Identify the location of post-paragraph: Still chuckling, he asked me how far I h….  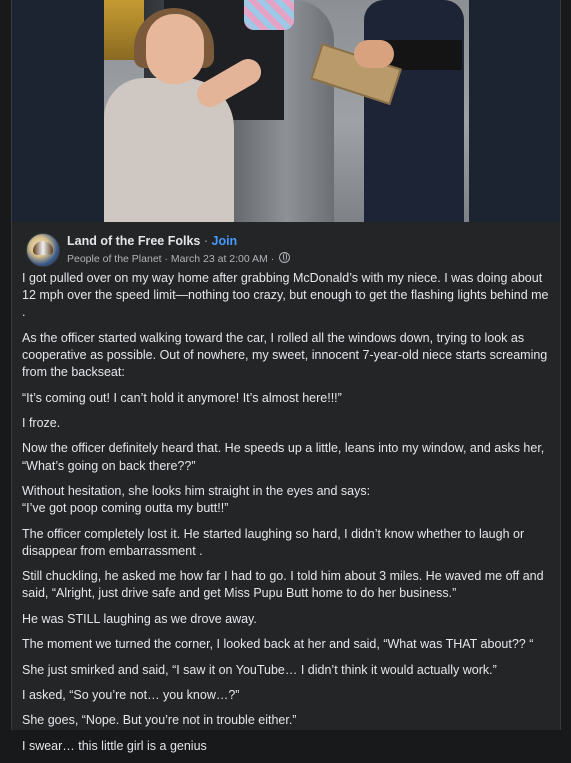
(283, 585).